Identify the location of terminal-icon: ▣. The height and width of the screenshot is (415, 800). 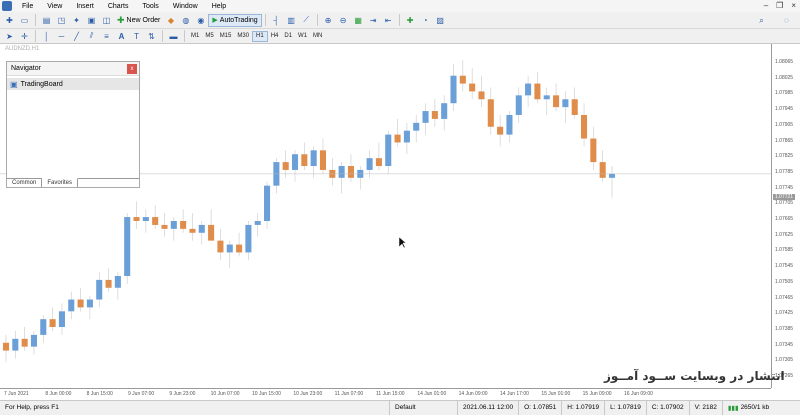
(91, 20).